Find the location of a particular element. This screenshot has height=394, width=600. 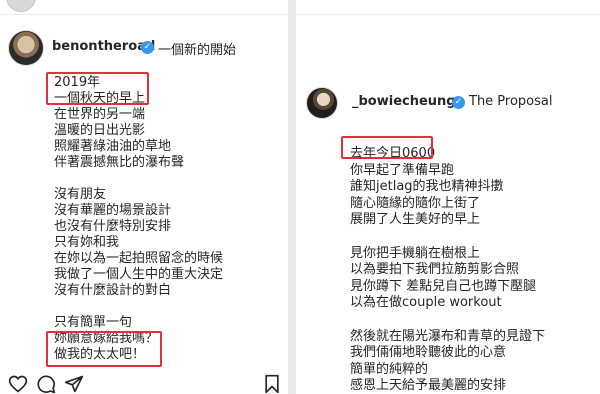

right-caption-line: 簡單的純粹的 is located at coordinates (389, 369).